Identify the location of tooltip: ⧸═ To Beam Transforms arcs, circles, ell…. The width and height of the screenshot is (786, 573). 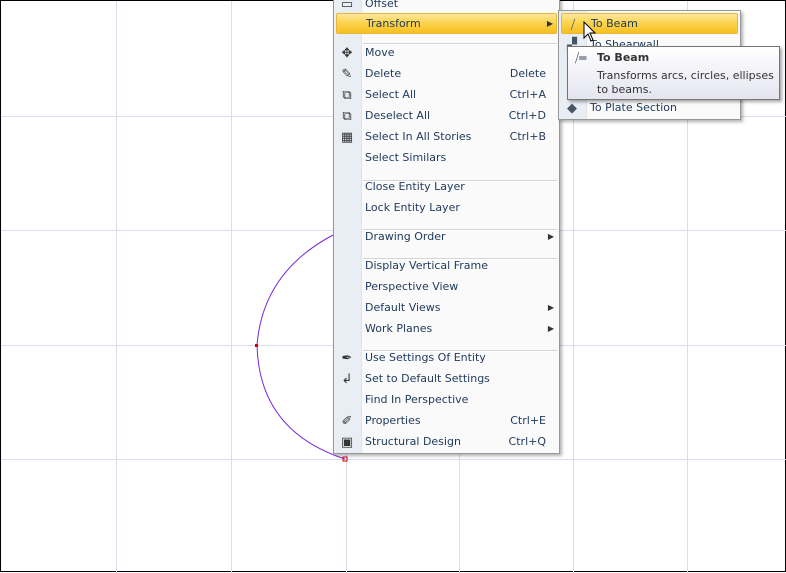
(673, 73).